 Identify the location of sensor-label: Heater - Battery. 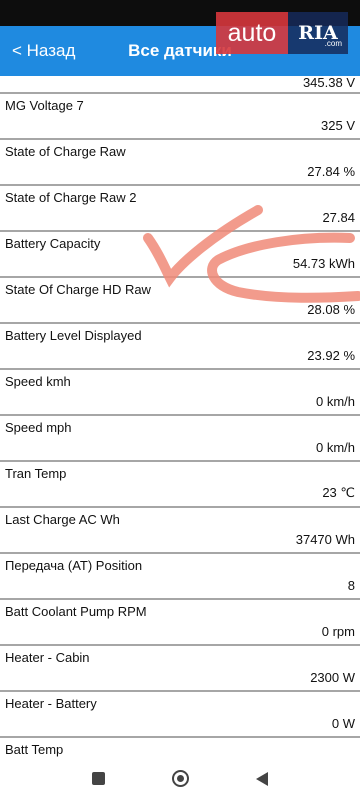
(51, 703).